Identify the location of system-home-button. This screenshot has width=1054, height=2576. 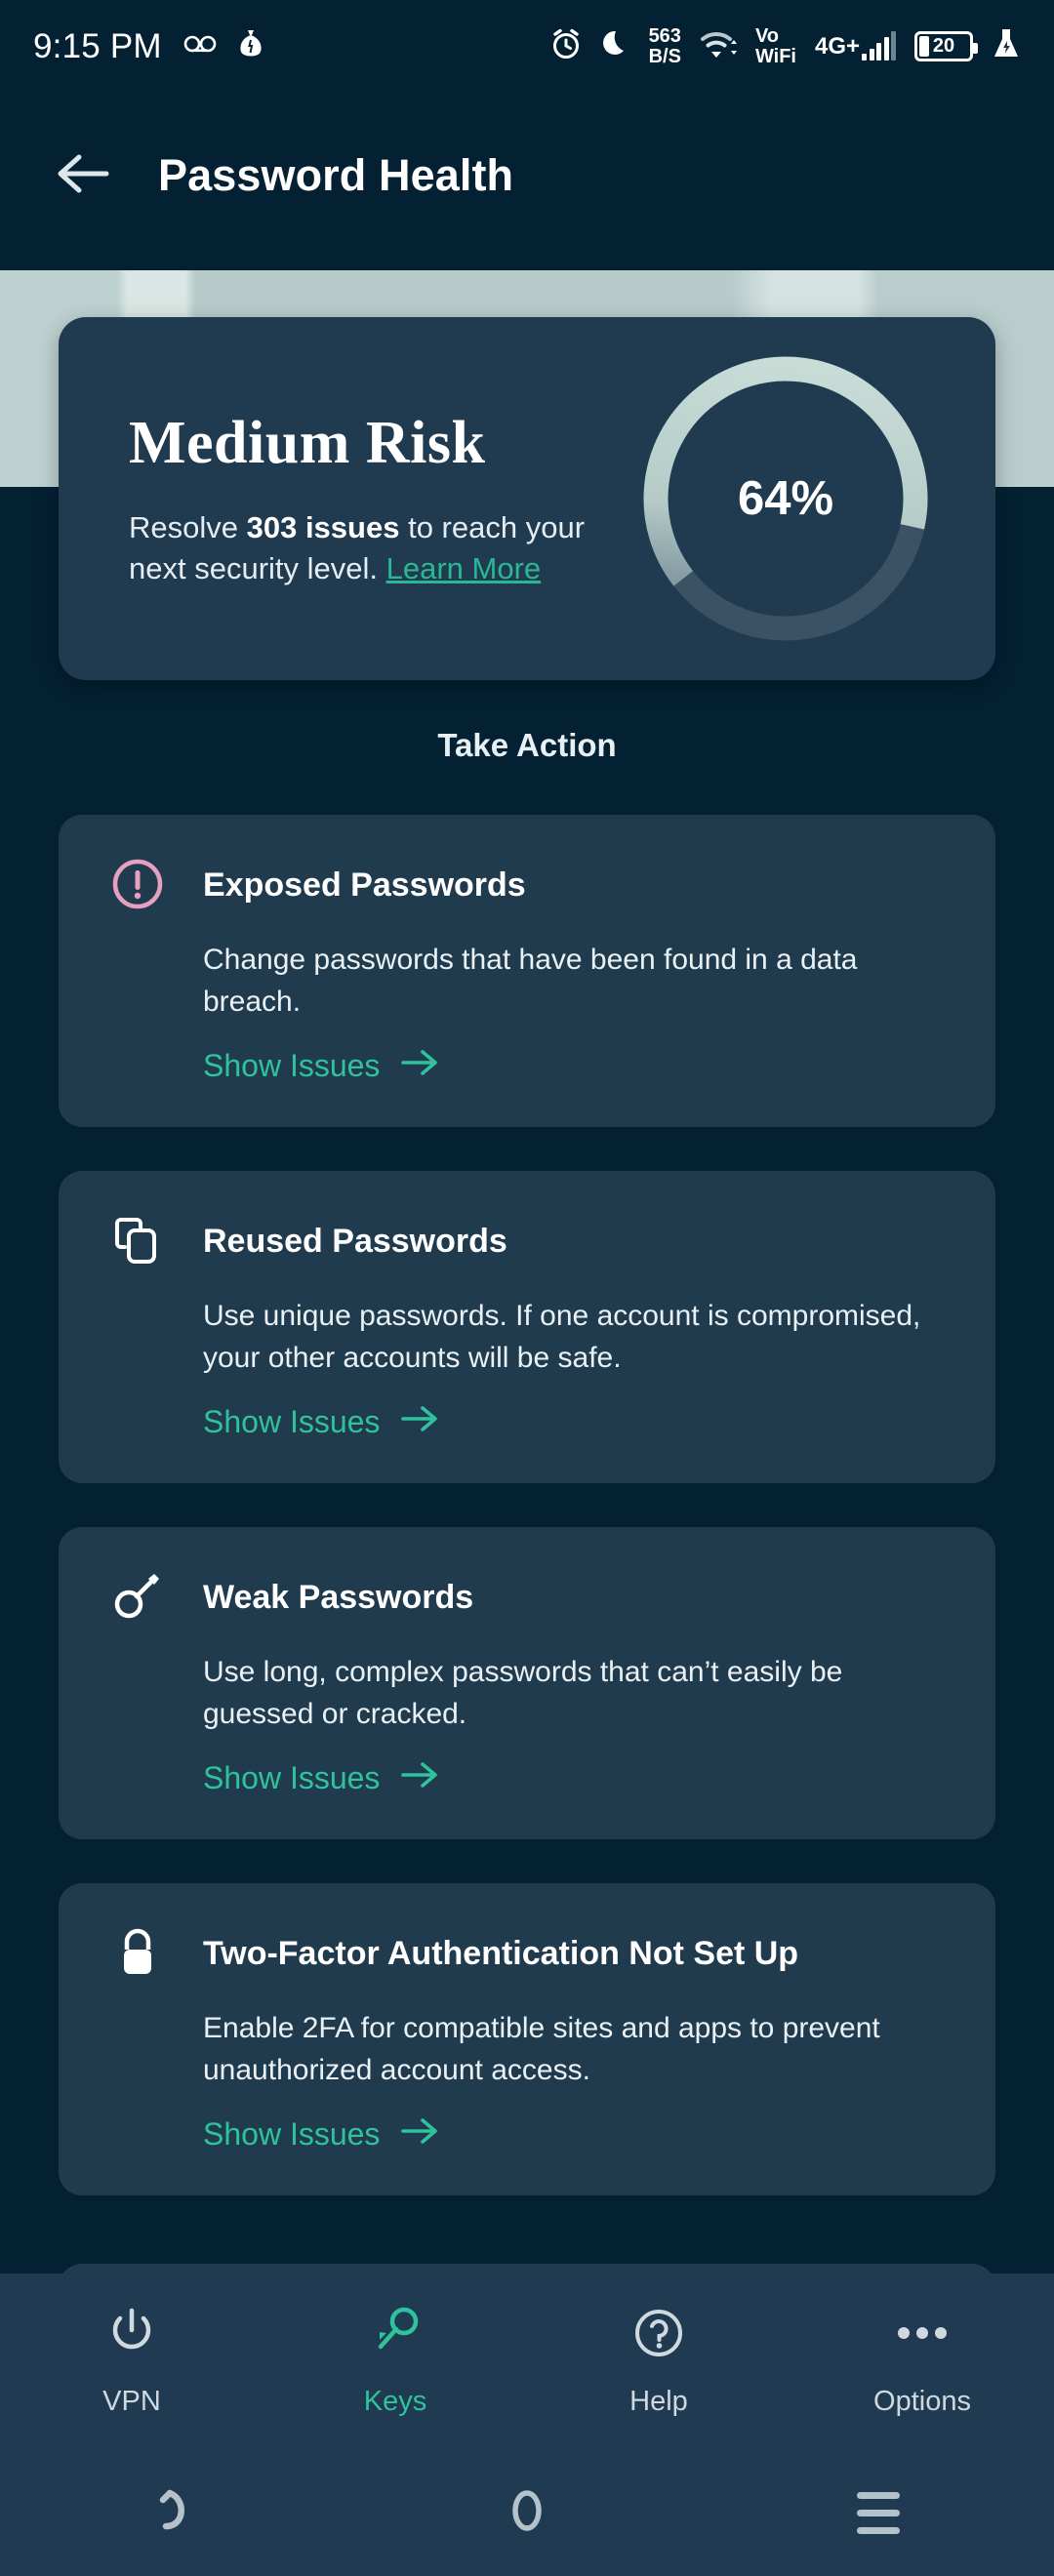
(527, 2513).